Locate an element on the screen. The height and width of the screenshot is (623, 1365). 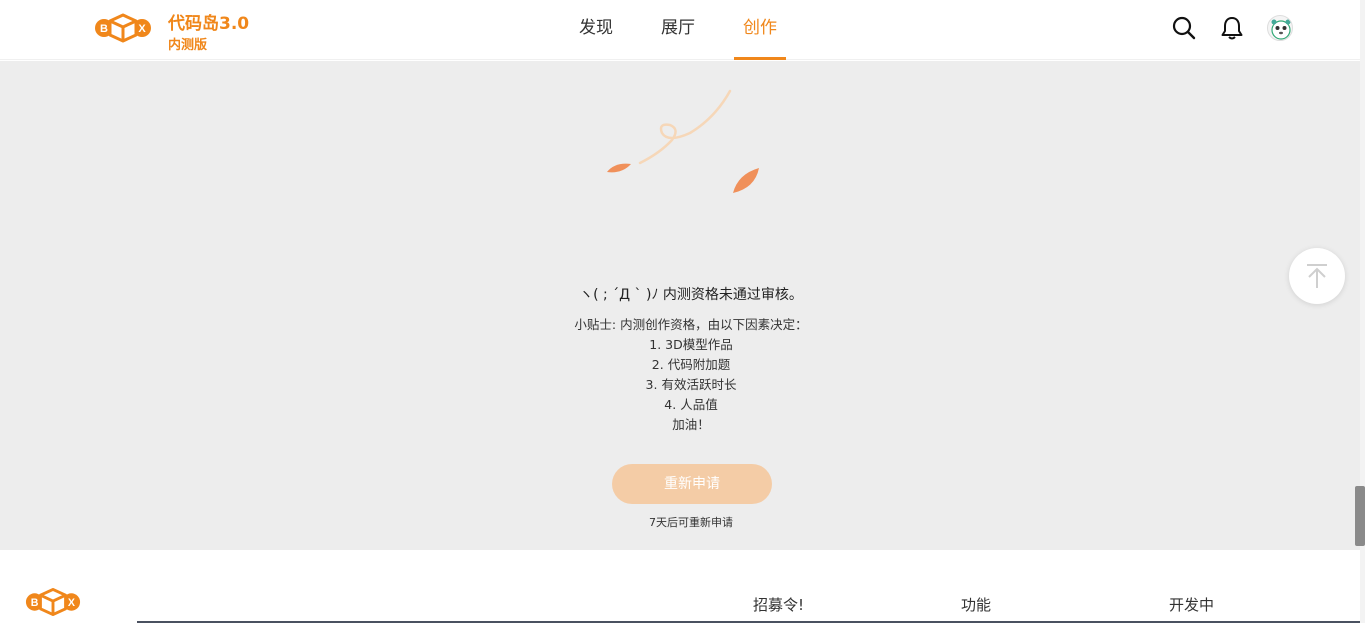
brand-subtitle: 内测版 is located at coordinates (188, 45).